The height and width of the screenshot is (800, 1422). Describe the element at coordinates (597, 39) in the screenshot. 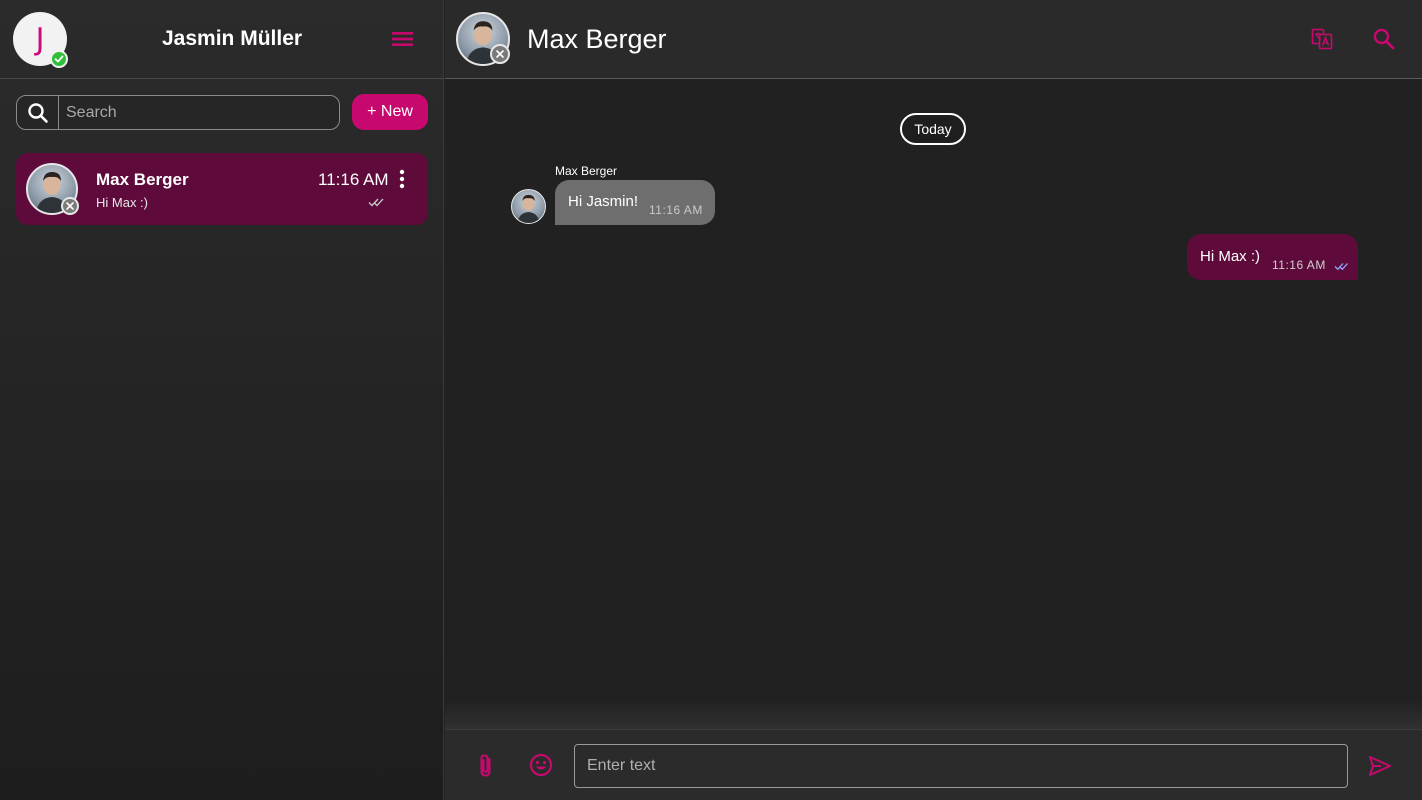

I see `contact-name: Max Berger` at that location.